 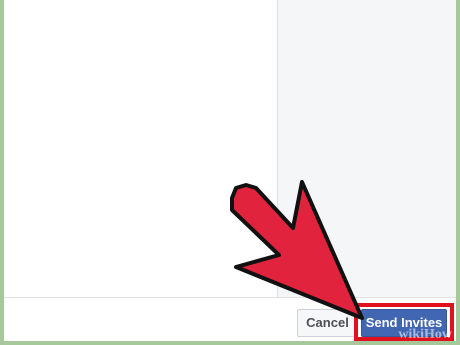 What do you see at coordinates (404, 323) in the screenshot?
I see `send-invites-button: Send Invites` at bounding box center [404, 323].